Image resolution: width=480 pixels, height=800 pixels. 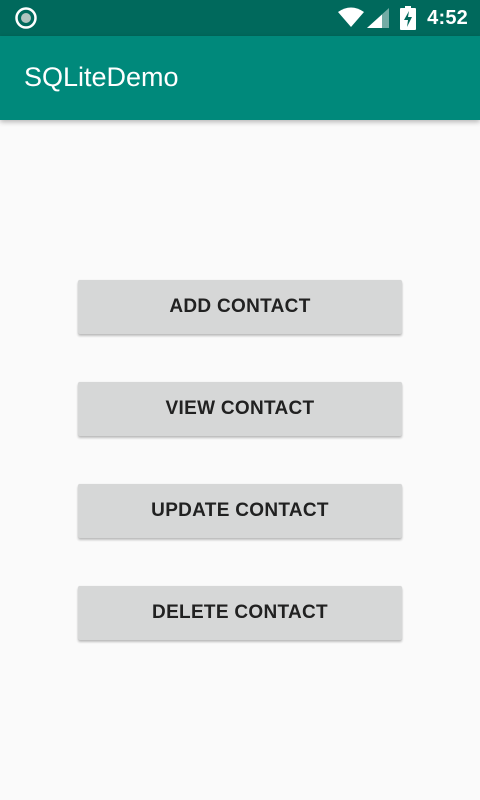 I want to click on app-title: SQLiteDemo, so click(x=101, y=77).